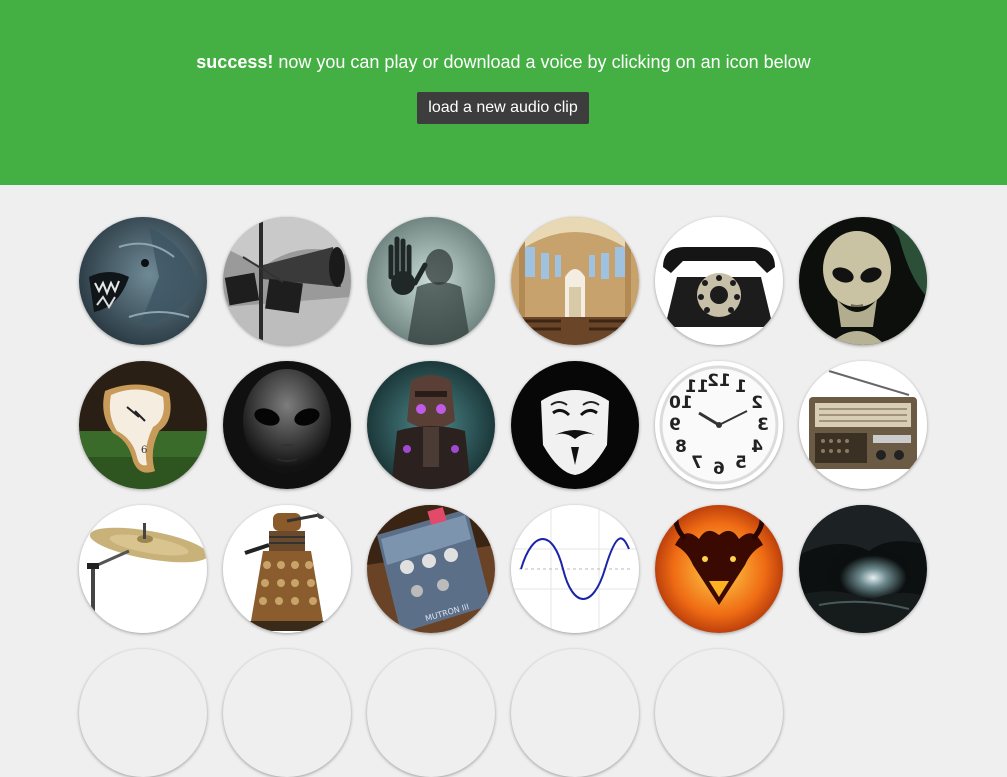  I want to click on fire-demon-icon, so click(719, 569).